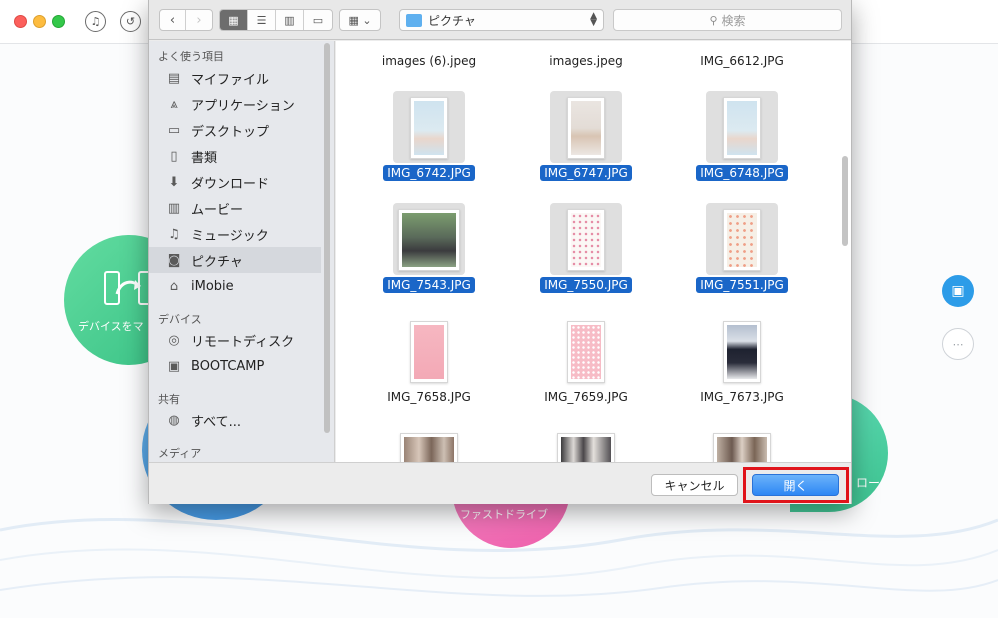 This screenshot has width=998, height=618. What do you see at coordinates (174, 130) in the screenshot?
I see `desktop-icon: ▭` at bounding box center [174, 130].